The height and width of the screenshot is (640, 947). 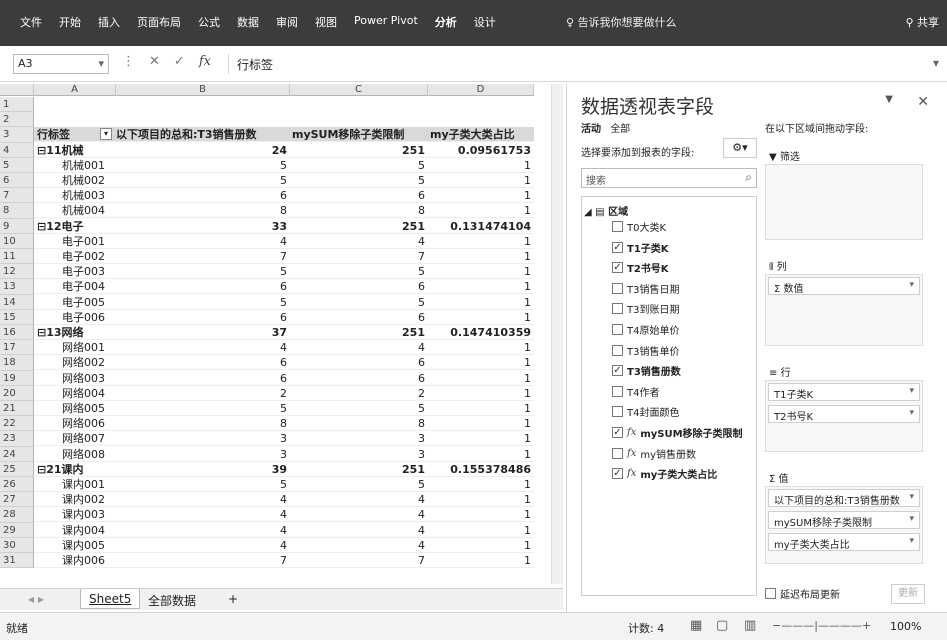 What do you see at coordinates (645, 329) in the screenshot?
I see `field-item: T4原始单价` at bounding box center [645, 329].